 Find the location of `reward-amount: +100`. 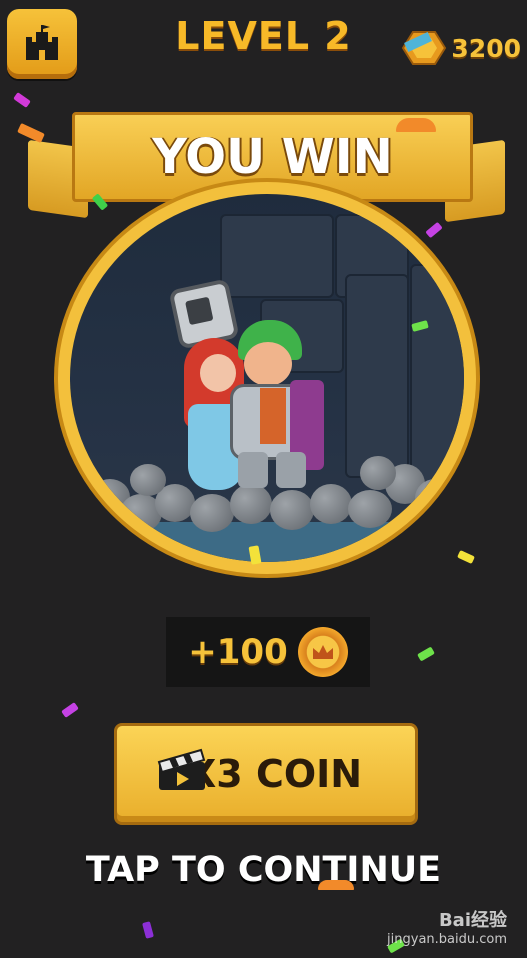

reward-amount: +100 is located at coordinates (238, 652).